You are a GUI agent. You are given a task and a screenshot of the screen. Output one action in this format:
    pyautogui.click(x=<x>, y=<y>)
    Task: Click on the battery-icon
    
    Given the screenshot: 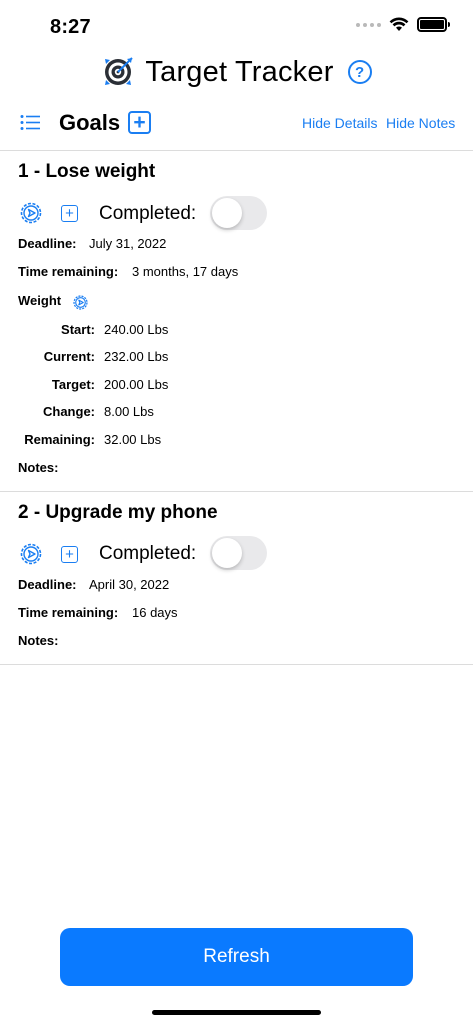 What is the action you would take?
    pyautogui.click(x=433, y=24)
    